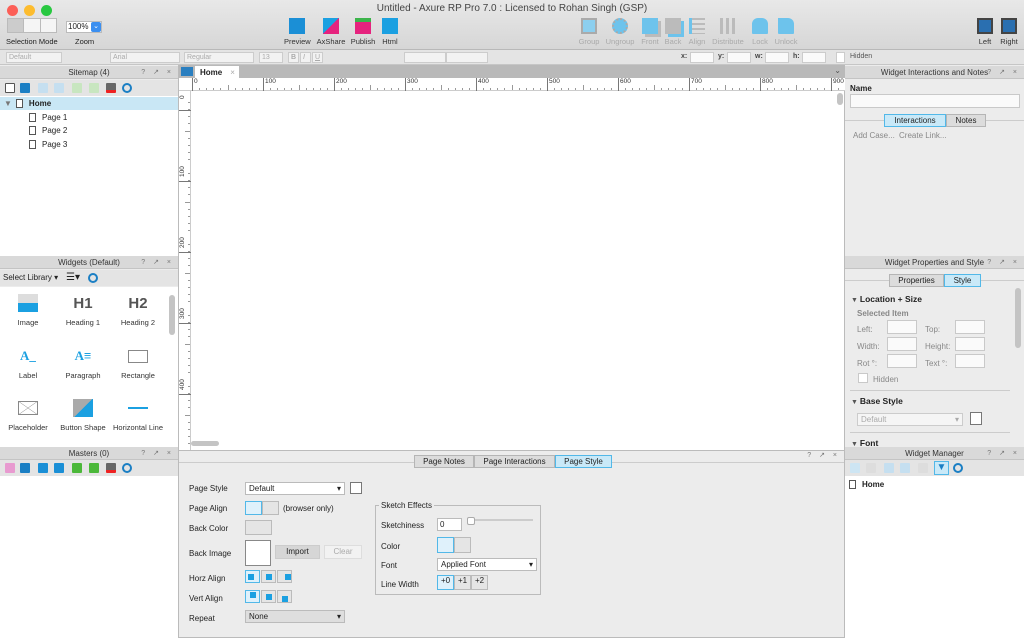 The image size is (1024, 638). Describe the element at coordinates (1018, 318) in the screenshot. I see `properties-scrollbar` at that location.